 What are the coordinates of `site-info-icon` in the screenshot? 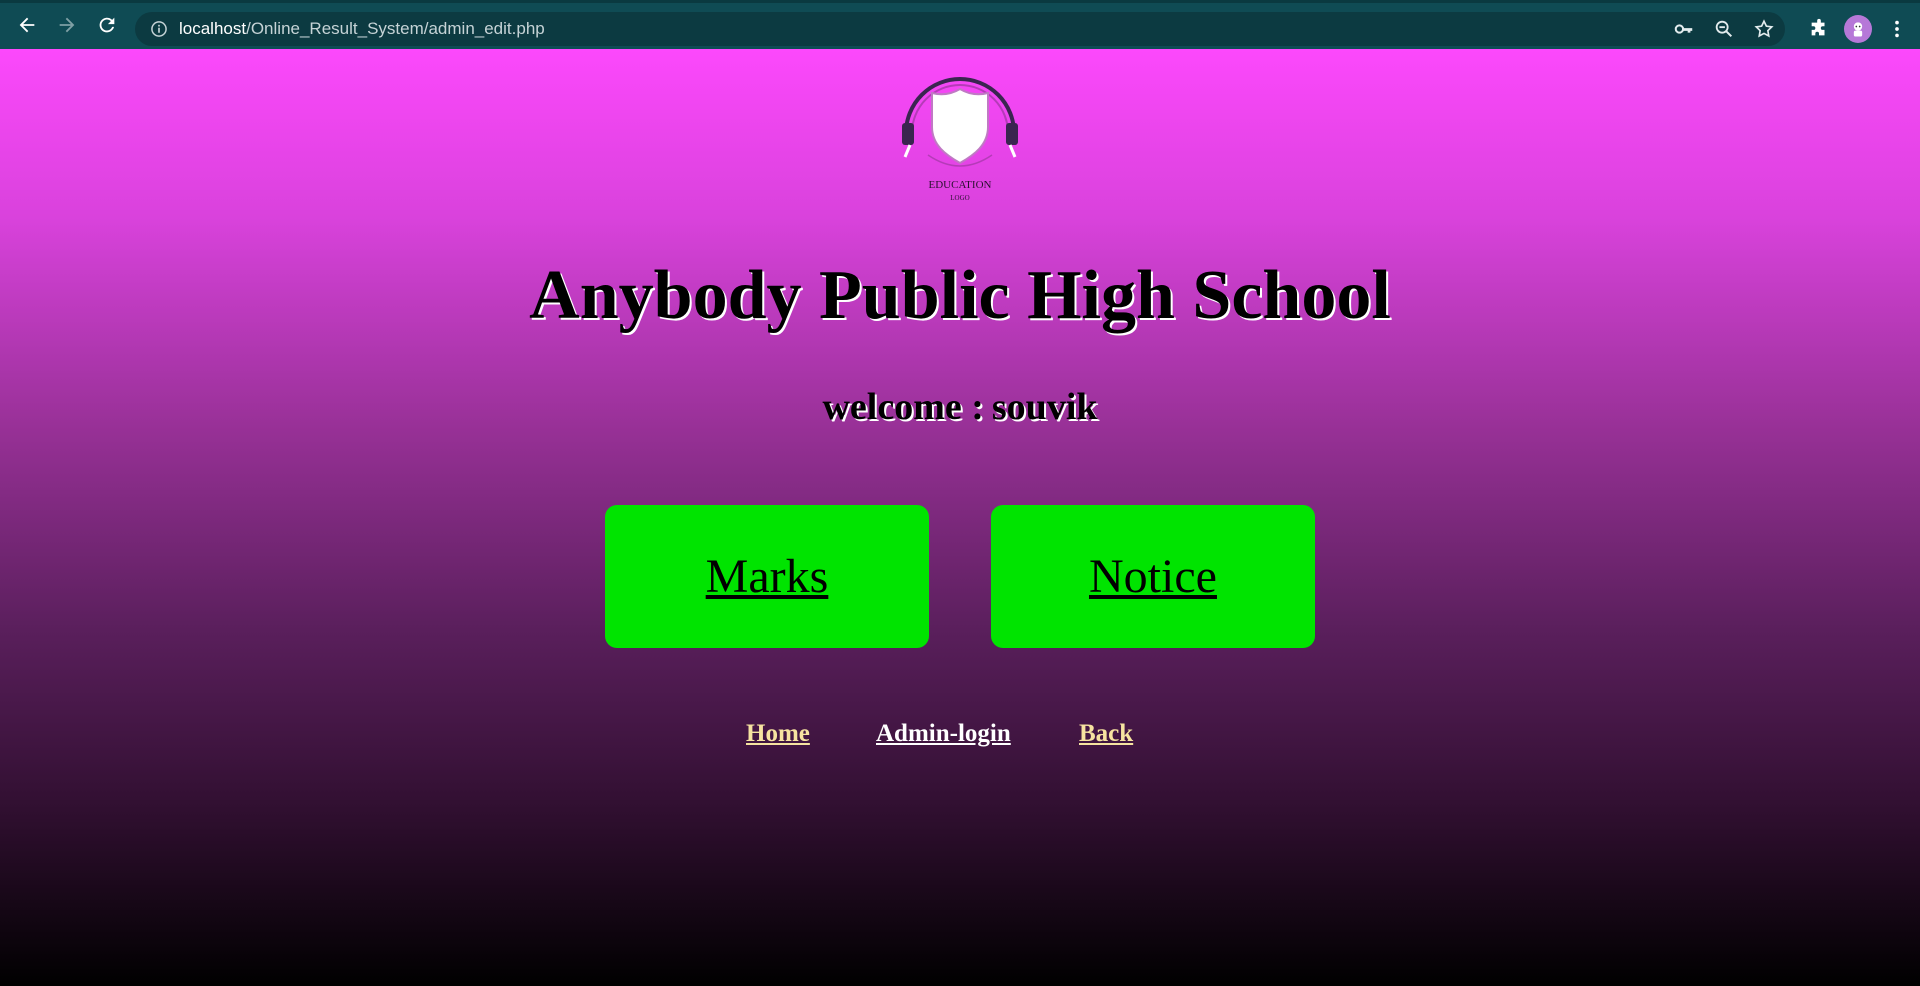 It's located at (159, 29).